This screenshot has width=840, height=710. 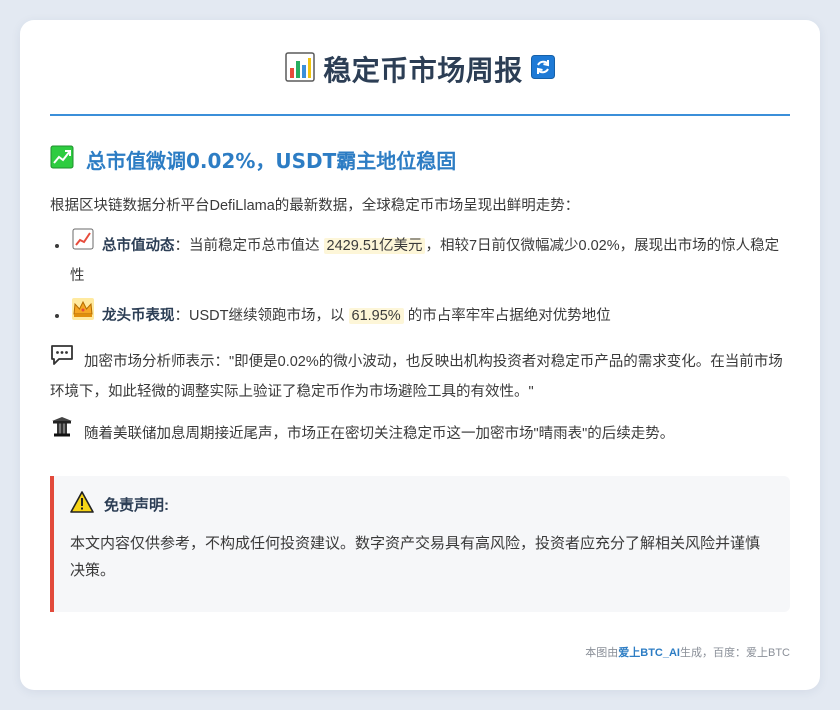 What do you see at coordinates (249, 245) in the screenshot?
I see `bullet-text: ：当前稳定币总市值达` at bounding box center [249, 245].